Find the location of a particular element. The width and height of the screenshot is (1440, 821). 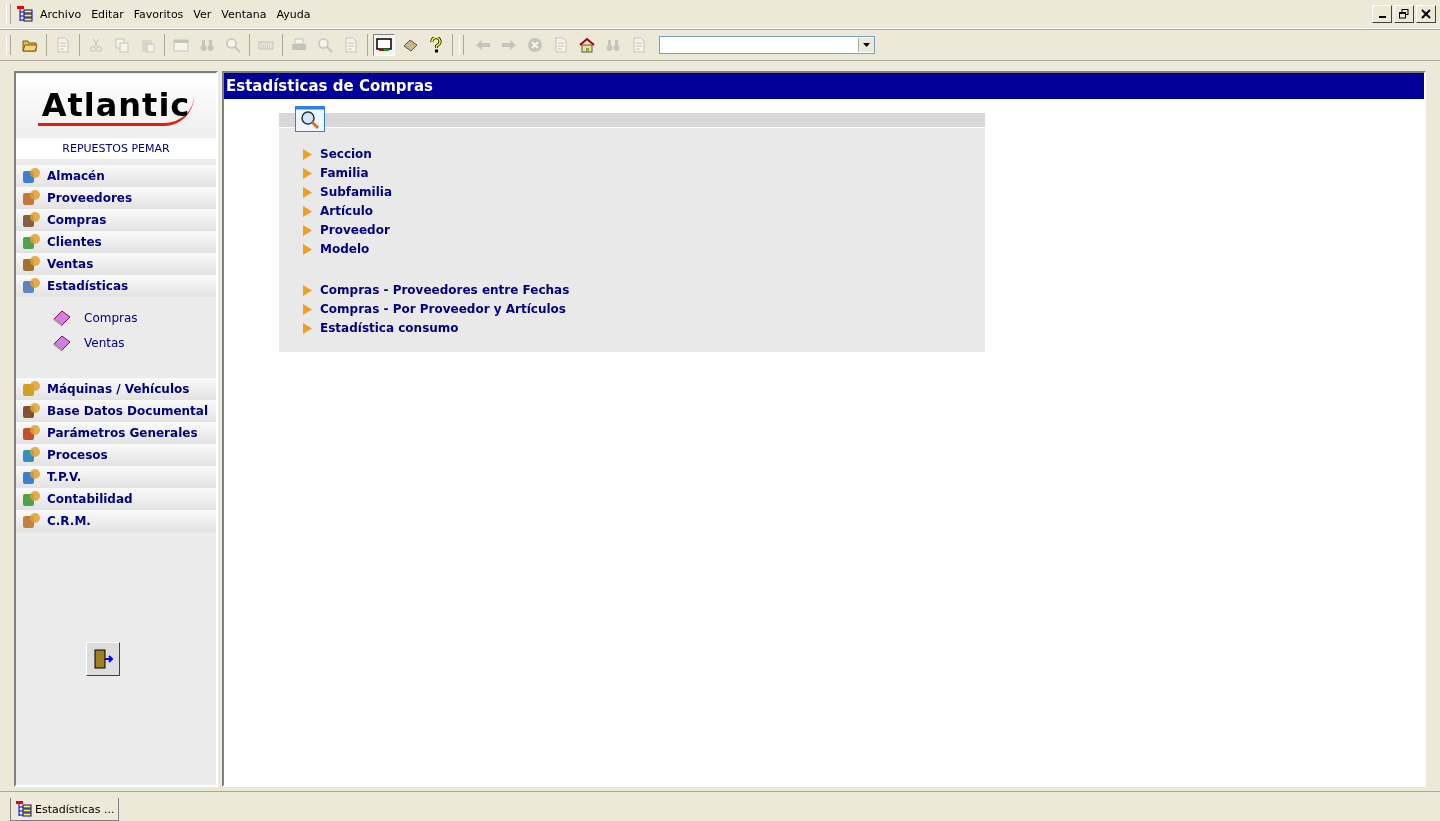

restore-icon is located at coordinates (1404, 14).